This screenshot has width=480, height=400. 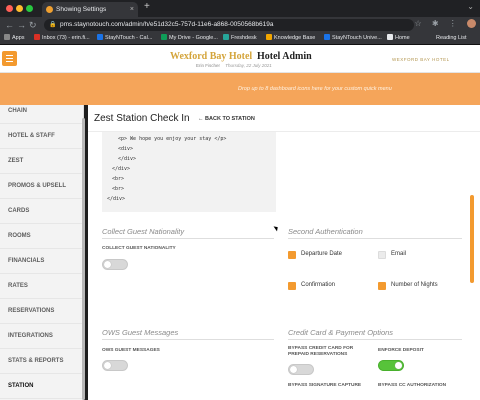 I want to click on browser-tab-bar: Showing Settings × + ⌄, so click(x=240, y=8).